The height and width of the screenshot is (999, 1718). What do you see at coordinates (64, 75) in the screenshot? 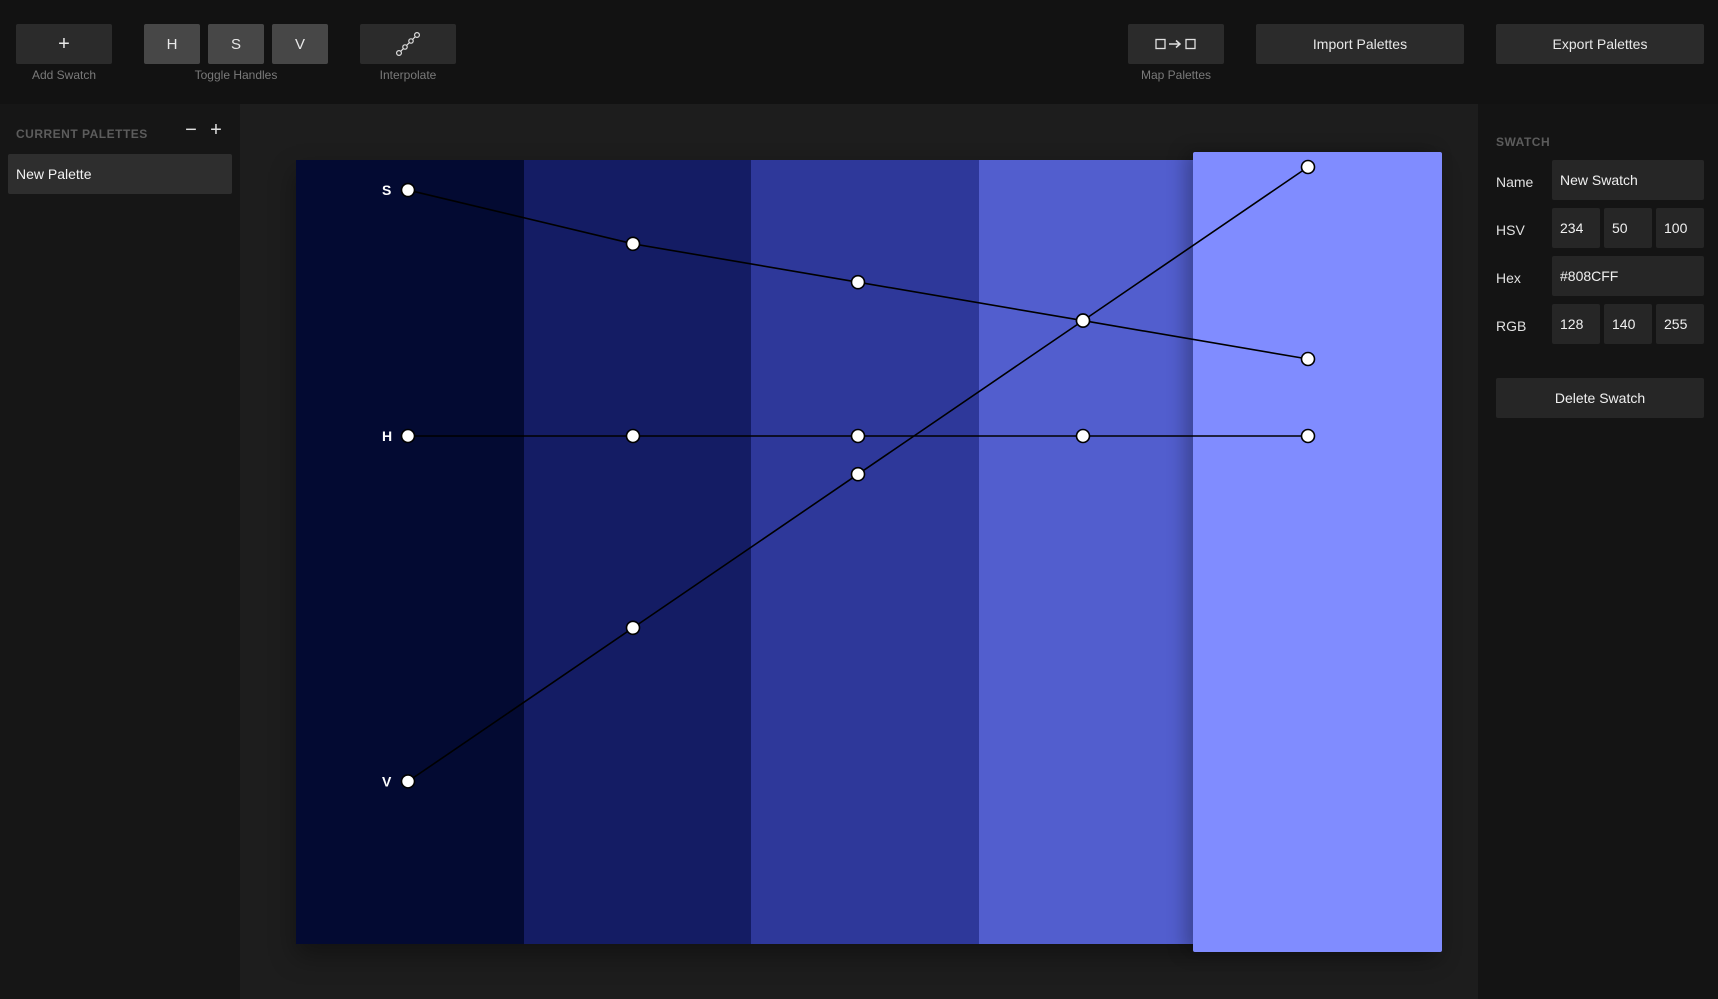
I see `add-swatch-label: Add Swatch` at bounding box center [64, 75].